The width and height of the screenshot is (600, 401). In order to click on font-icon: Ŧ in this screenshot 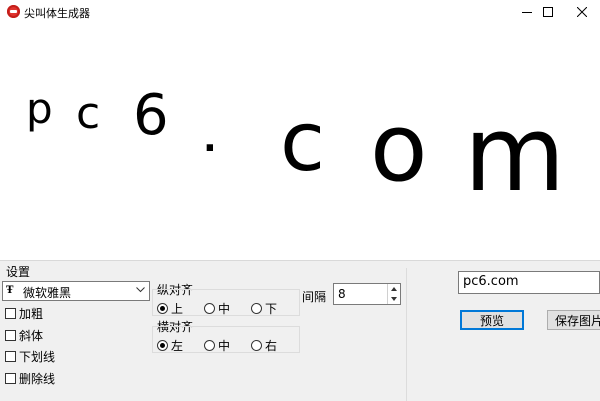, I will do `click(10, 290)`.